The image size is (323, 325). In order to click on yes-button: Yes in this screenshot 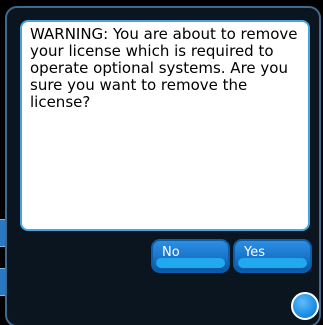, I will do `click(272, 256)`.